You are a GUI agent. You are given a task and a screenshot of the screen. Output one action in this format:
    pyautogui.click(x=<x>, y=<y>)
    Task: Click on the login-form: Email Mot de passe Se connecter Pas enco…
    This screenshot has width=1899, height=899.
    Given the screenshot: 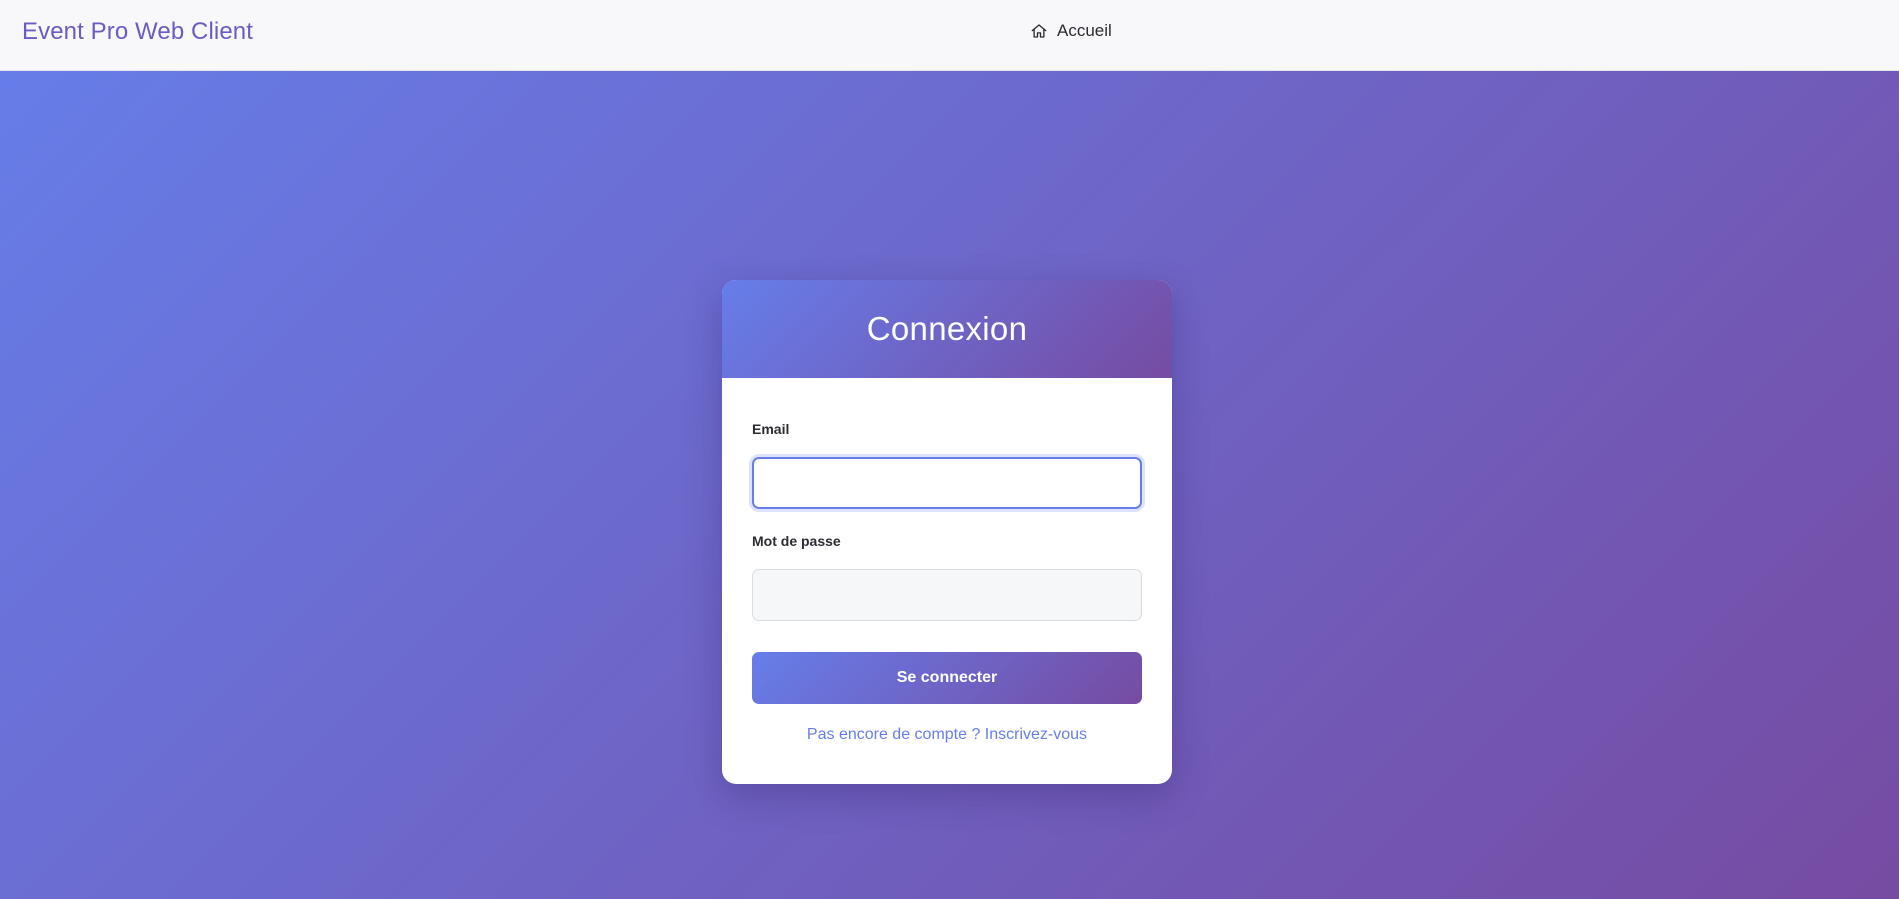 What is the action you would take?
    pyautogui.click(x=947, y=582)
    